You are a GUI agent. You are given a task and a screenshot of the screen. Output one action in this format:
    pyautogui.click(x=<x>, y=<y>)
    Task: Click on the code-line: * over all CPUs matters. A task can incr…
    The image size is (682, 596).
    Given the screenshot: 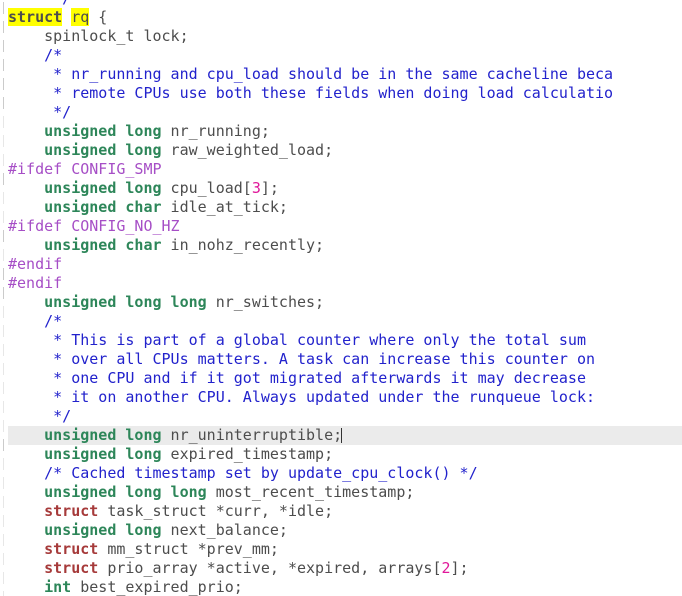 What is the action you would take?
    pyautogui.click(x=341, y=359)
    